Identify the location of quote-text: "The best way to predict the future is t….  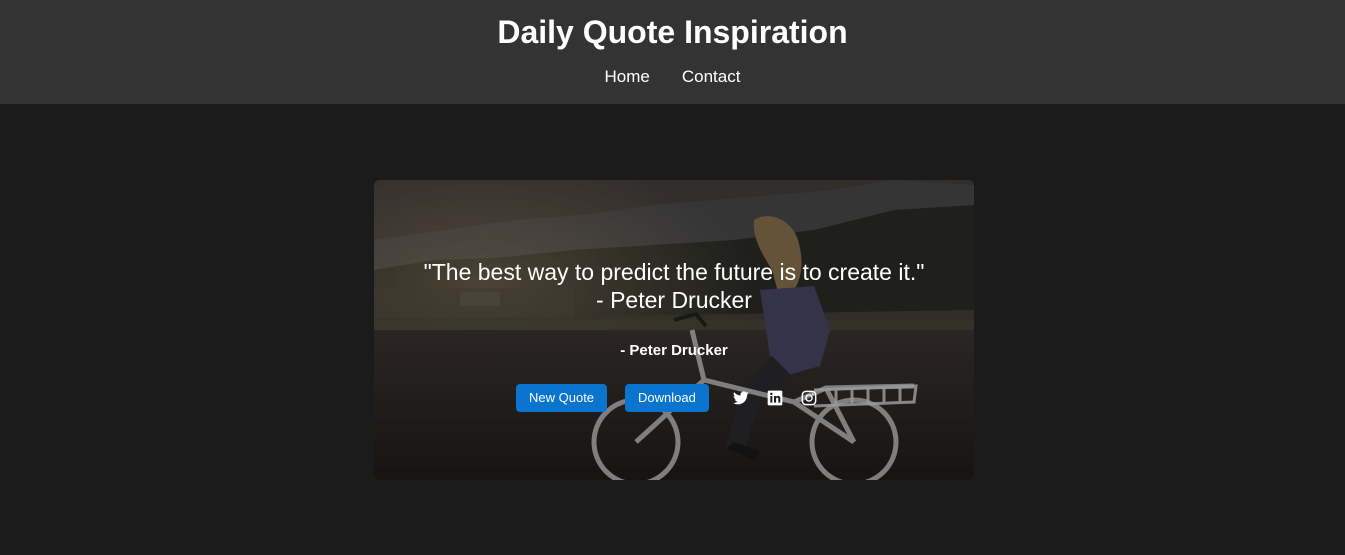
(674, 286).